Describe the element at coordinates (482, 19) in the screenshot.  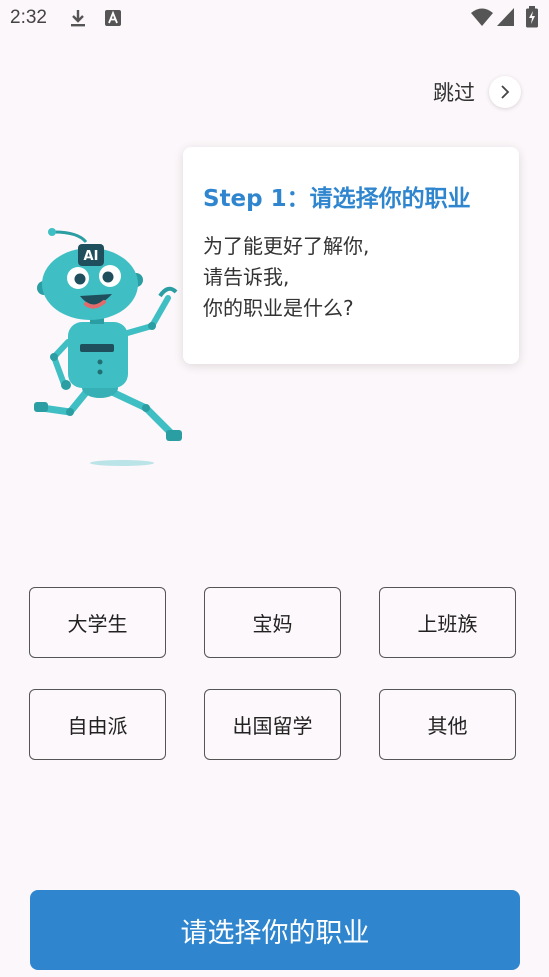
I see `wifi-icon` at that location.